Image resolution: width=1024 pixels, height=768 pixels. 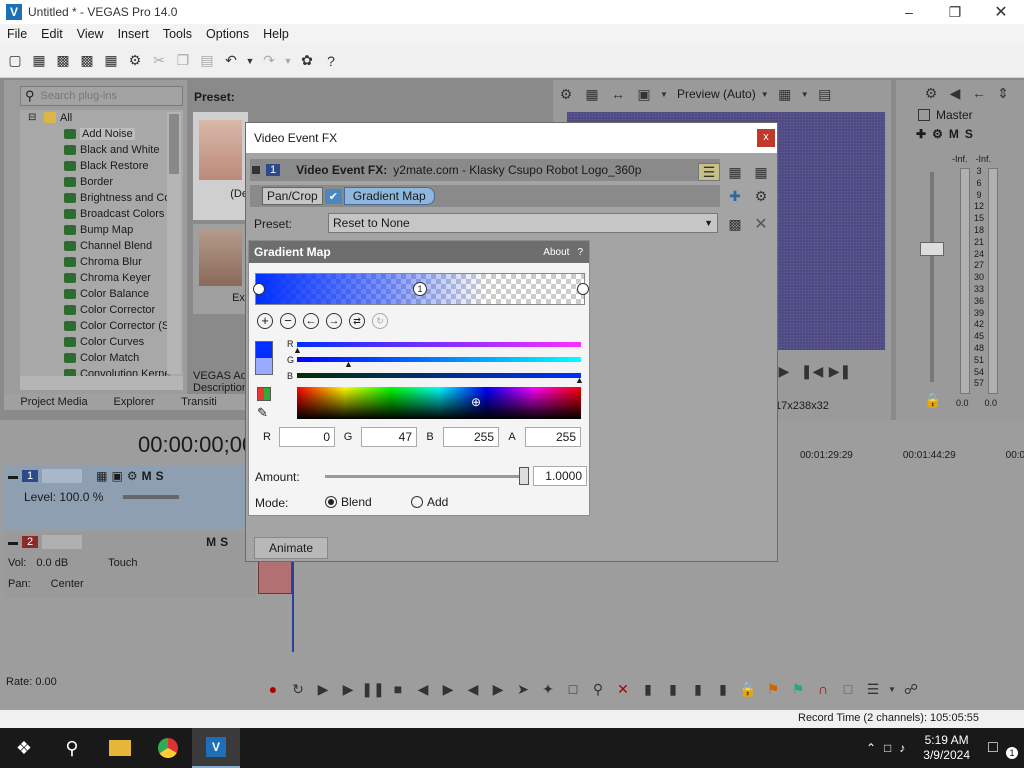 I want to click on r-slider-thumb: ▲, so click(x=297, y=350).